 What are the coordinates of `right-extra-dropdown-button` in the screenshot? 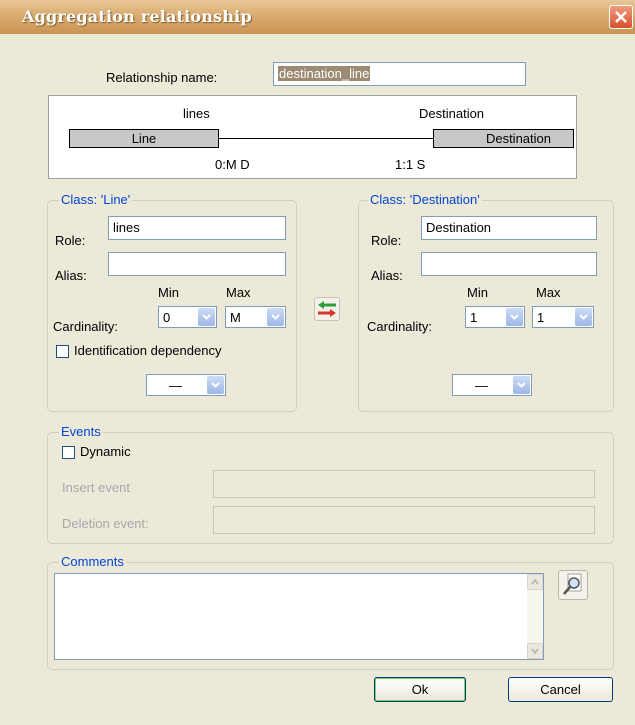 It's located at (521, 385).